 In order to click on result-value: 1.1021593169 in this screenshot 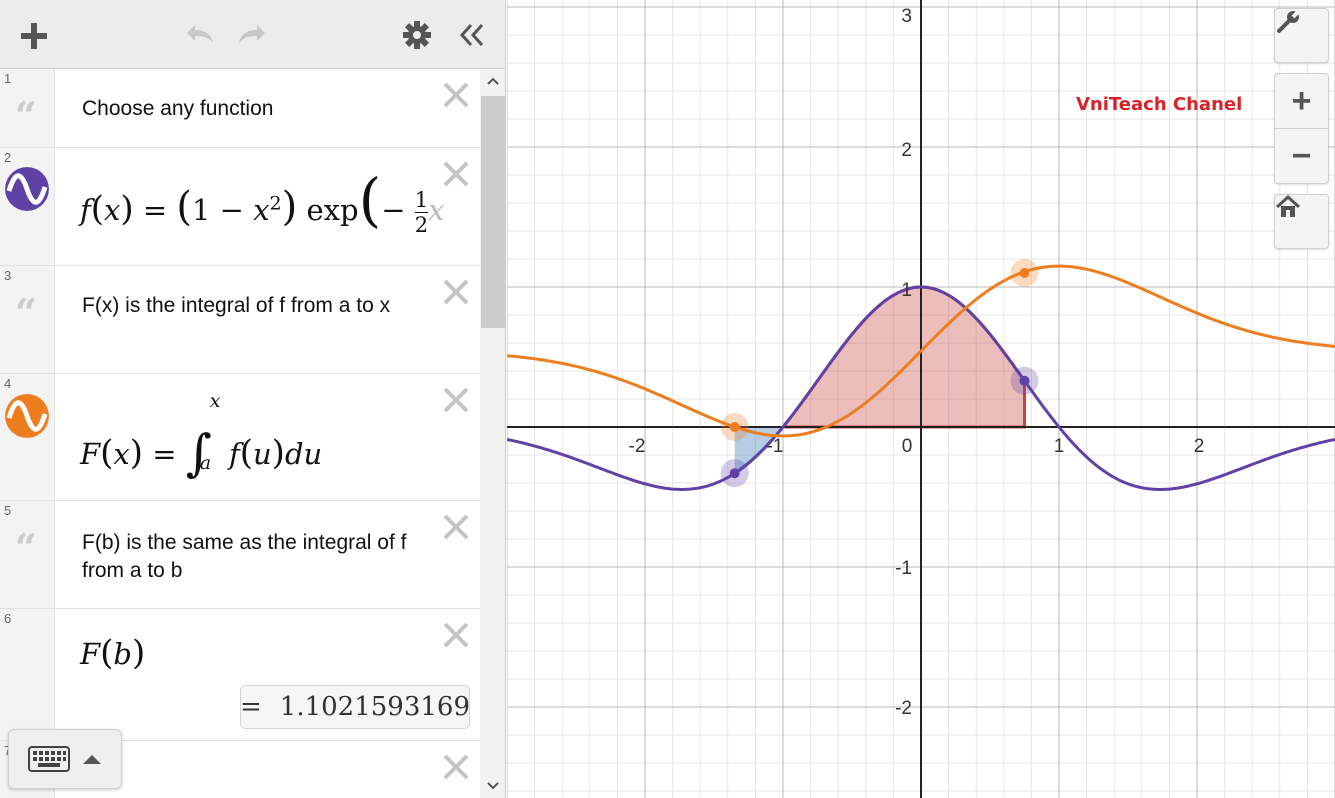, I will do `click(375, 707)`.